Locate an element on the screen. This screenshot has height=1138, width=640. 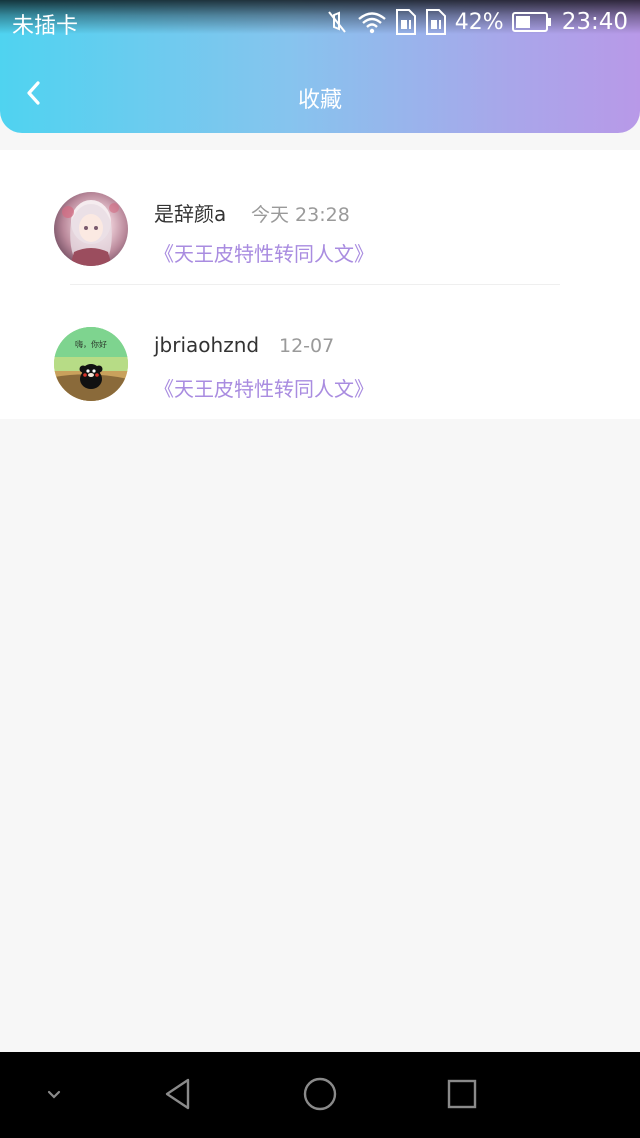
avatar is located at coordinates (91, 229).